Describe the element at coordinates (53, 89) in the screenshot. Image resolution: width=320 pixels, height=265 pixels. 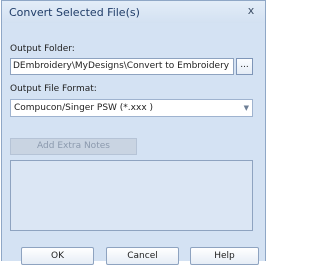
I see `output-format-label: Output File Format:` at that location.